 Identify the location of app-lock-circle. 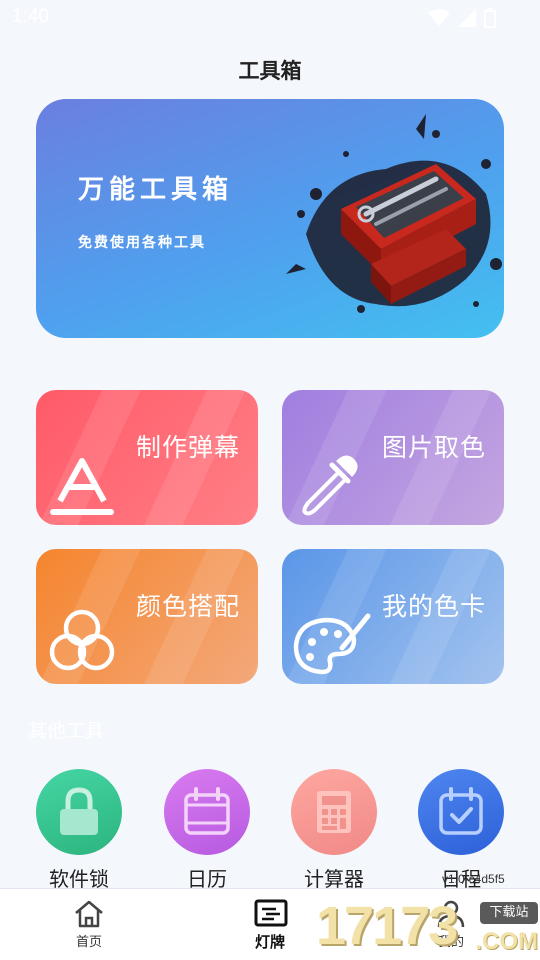
(79, 812).